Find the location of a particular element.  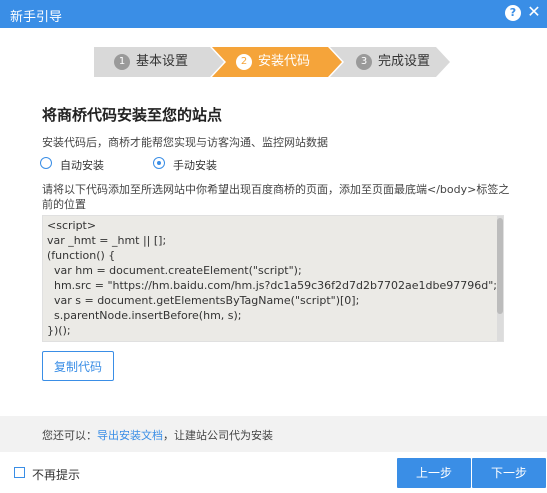

step-number: 3 is located at coordinates (364, 62).